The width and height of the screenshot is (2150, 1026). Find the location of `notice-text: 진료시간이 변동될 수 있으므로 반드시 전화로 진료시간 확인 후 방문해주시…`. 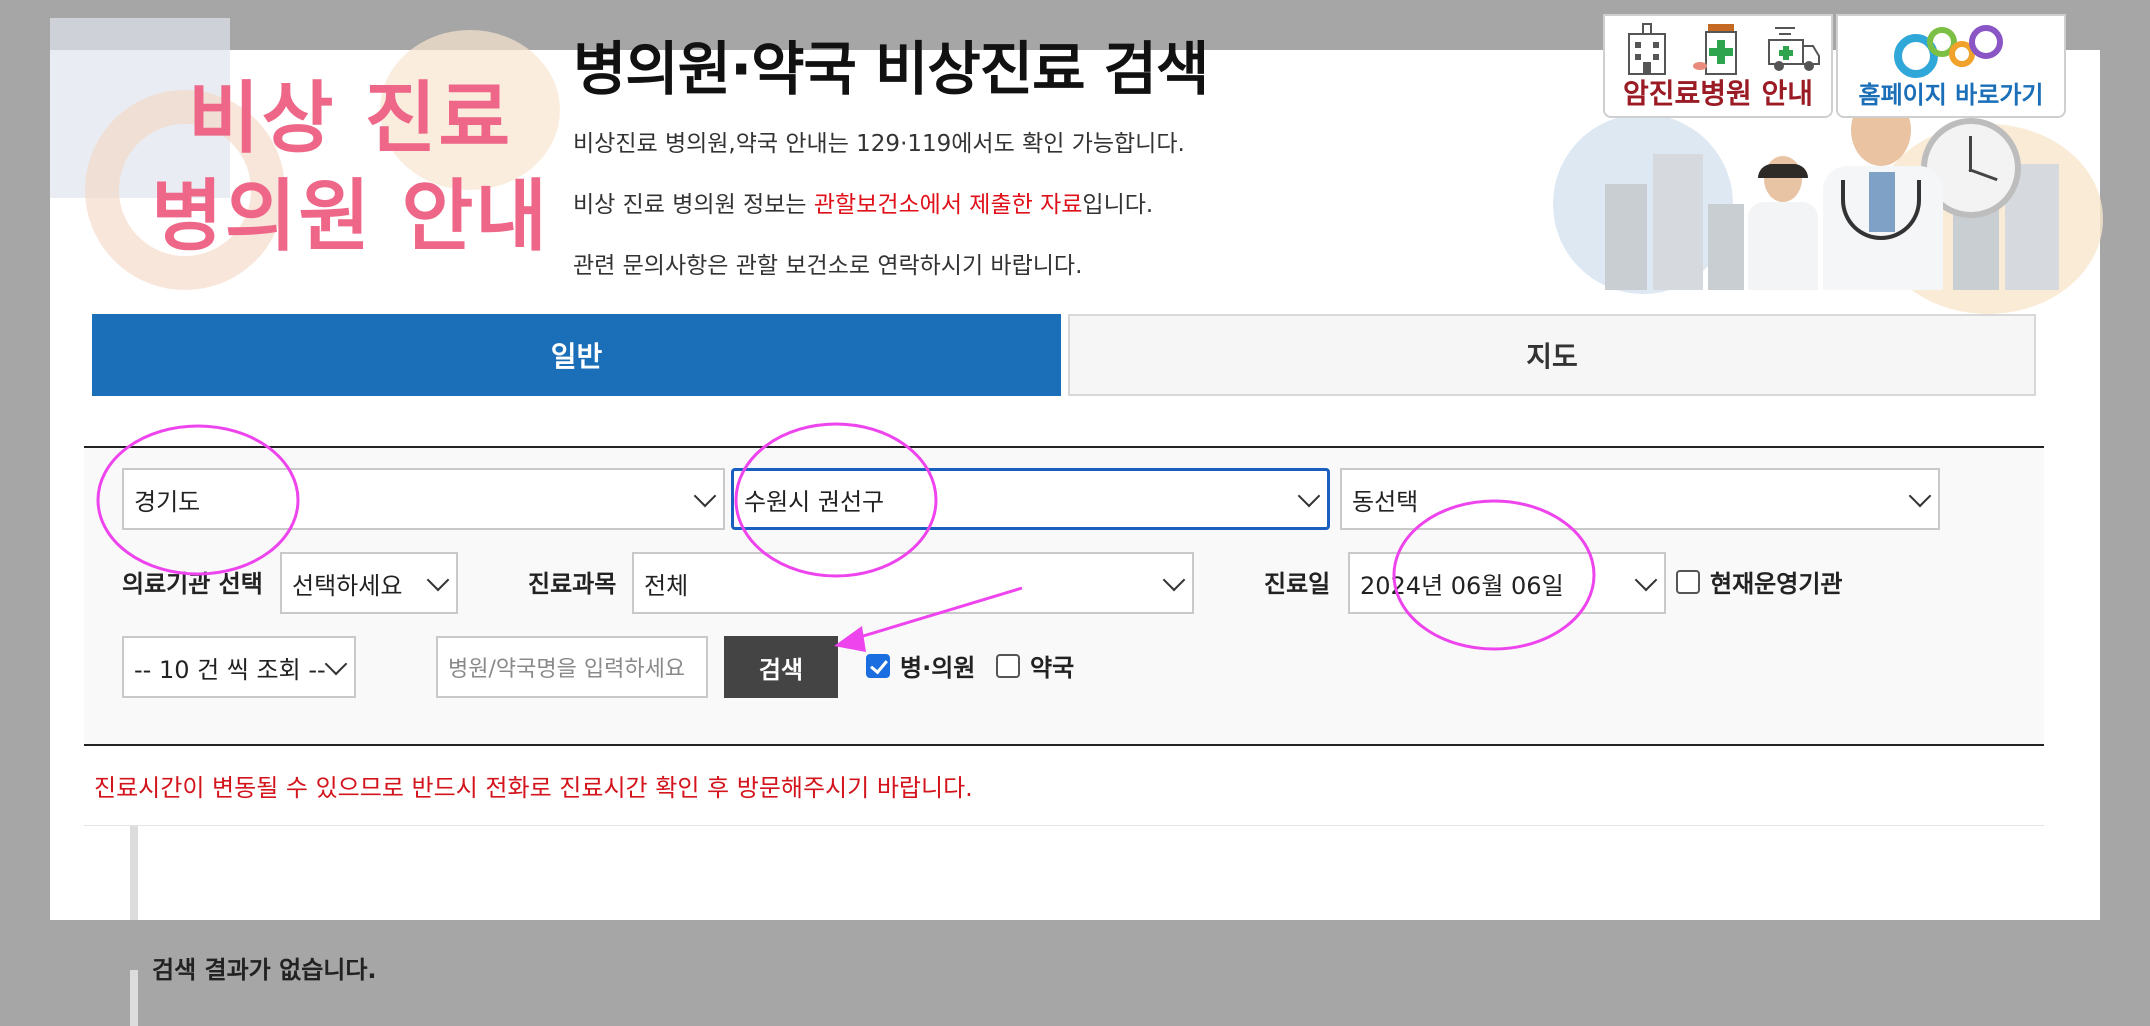

notice-text: 진료시간이 변동될 수 있으므로 반드시 전화로 진료시간 확인 후 방문해주시… is located at coordinates (533, 788).